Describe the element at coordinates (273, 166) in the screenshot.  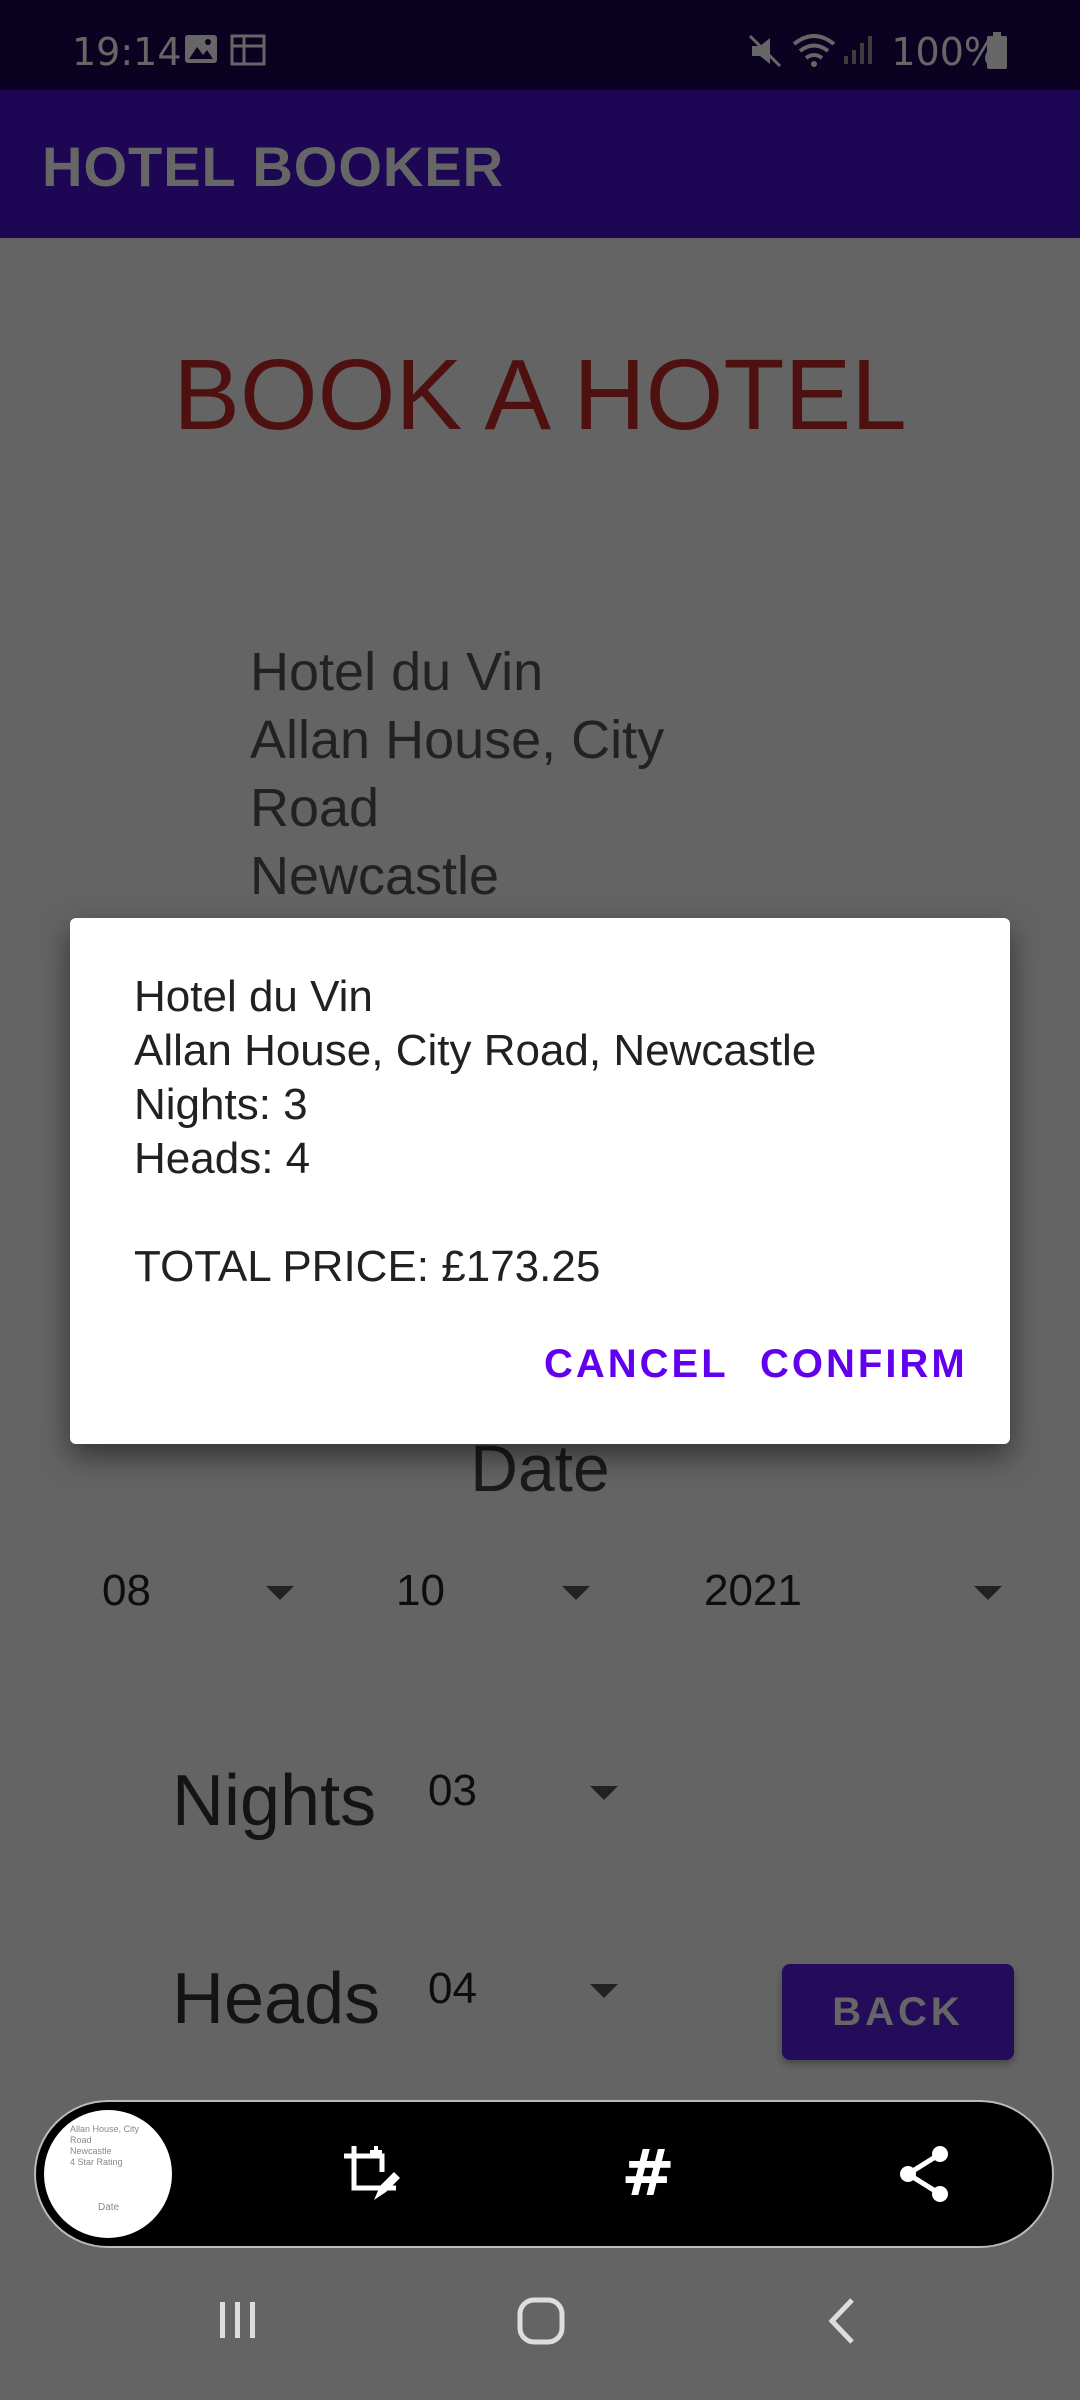
I see `app-title: HOTEL BOOKER` at that location.